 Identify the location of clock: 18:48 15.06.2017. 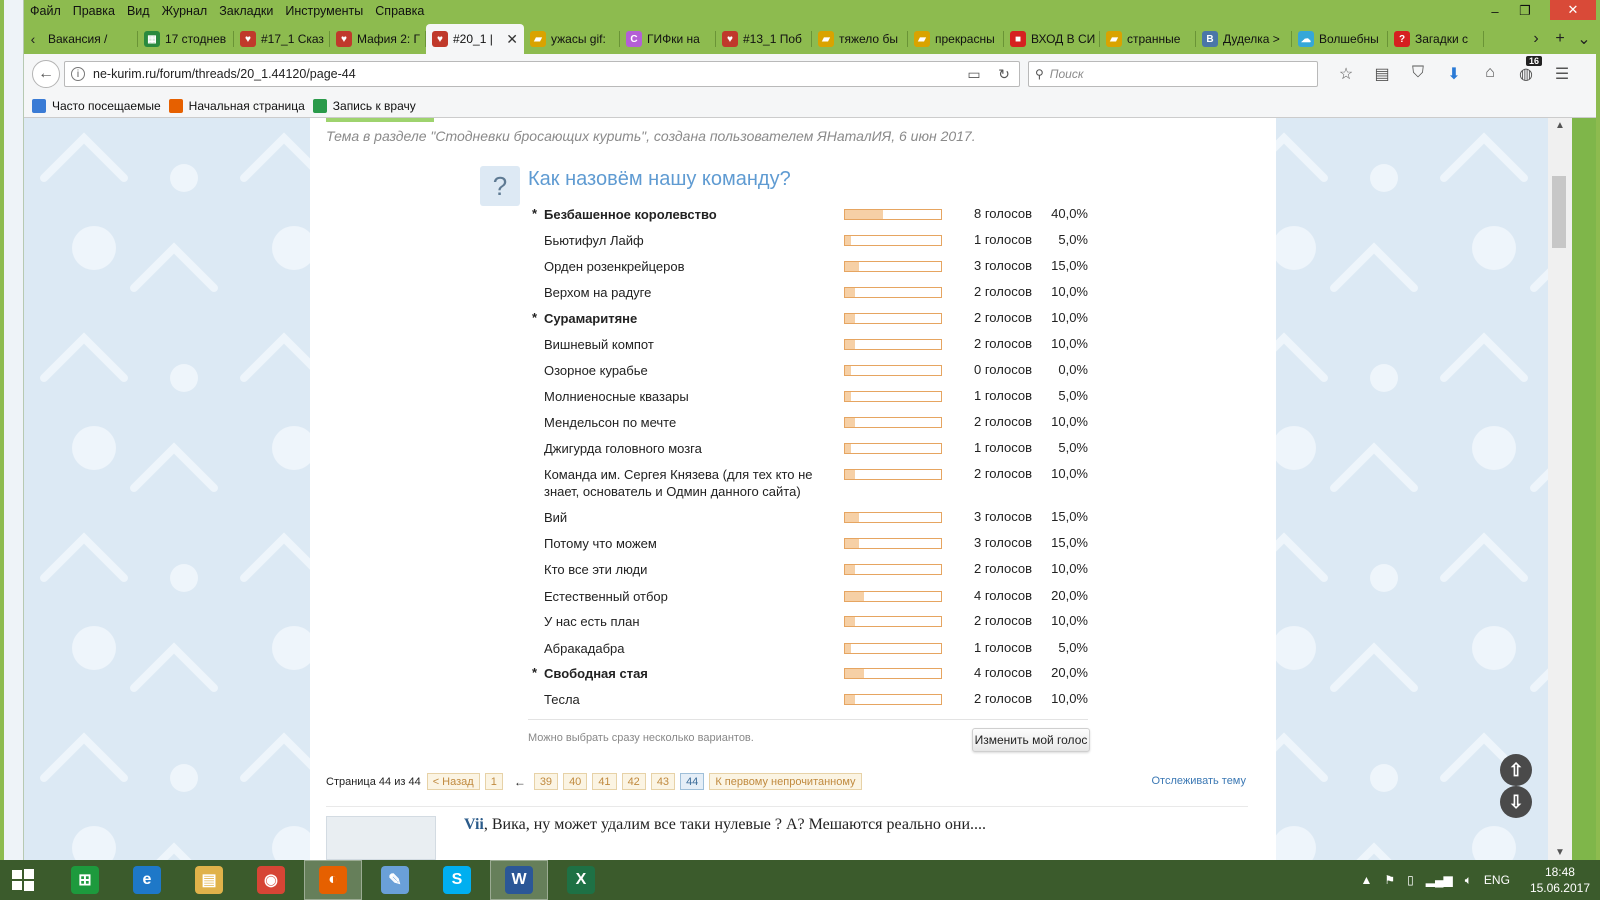
(1560, 880).